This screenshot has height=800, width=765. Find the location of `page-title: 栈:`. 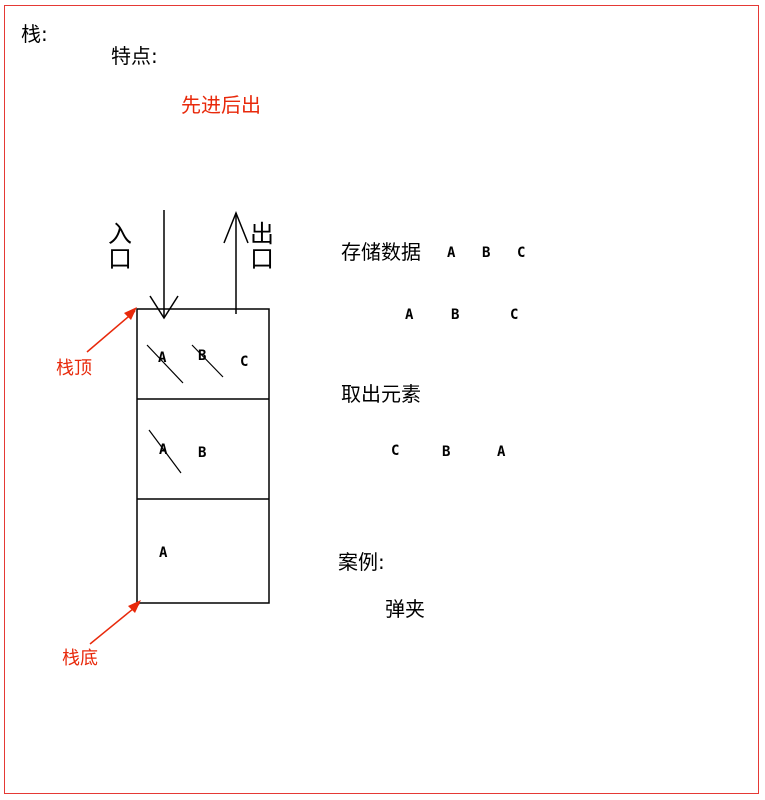

page-title: 栈: is located at coordinates (34, 34).